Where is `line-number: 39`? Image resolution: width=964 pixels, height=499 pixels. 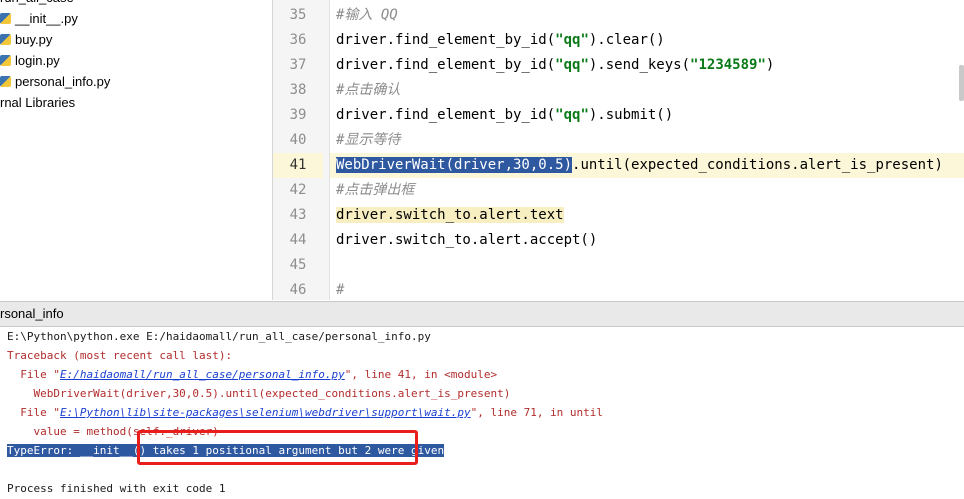 line-number: 39 is located at coordinates (298, 115).